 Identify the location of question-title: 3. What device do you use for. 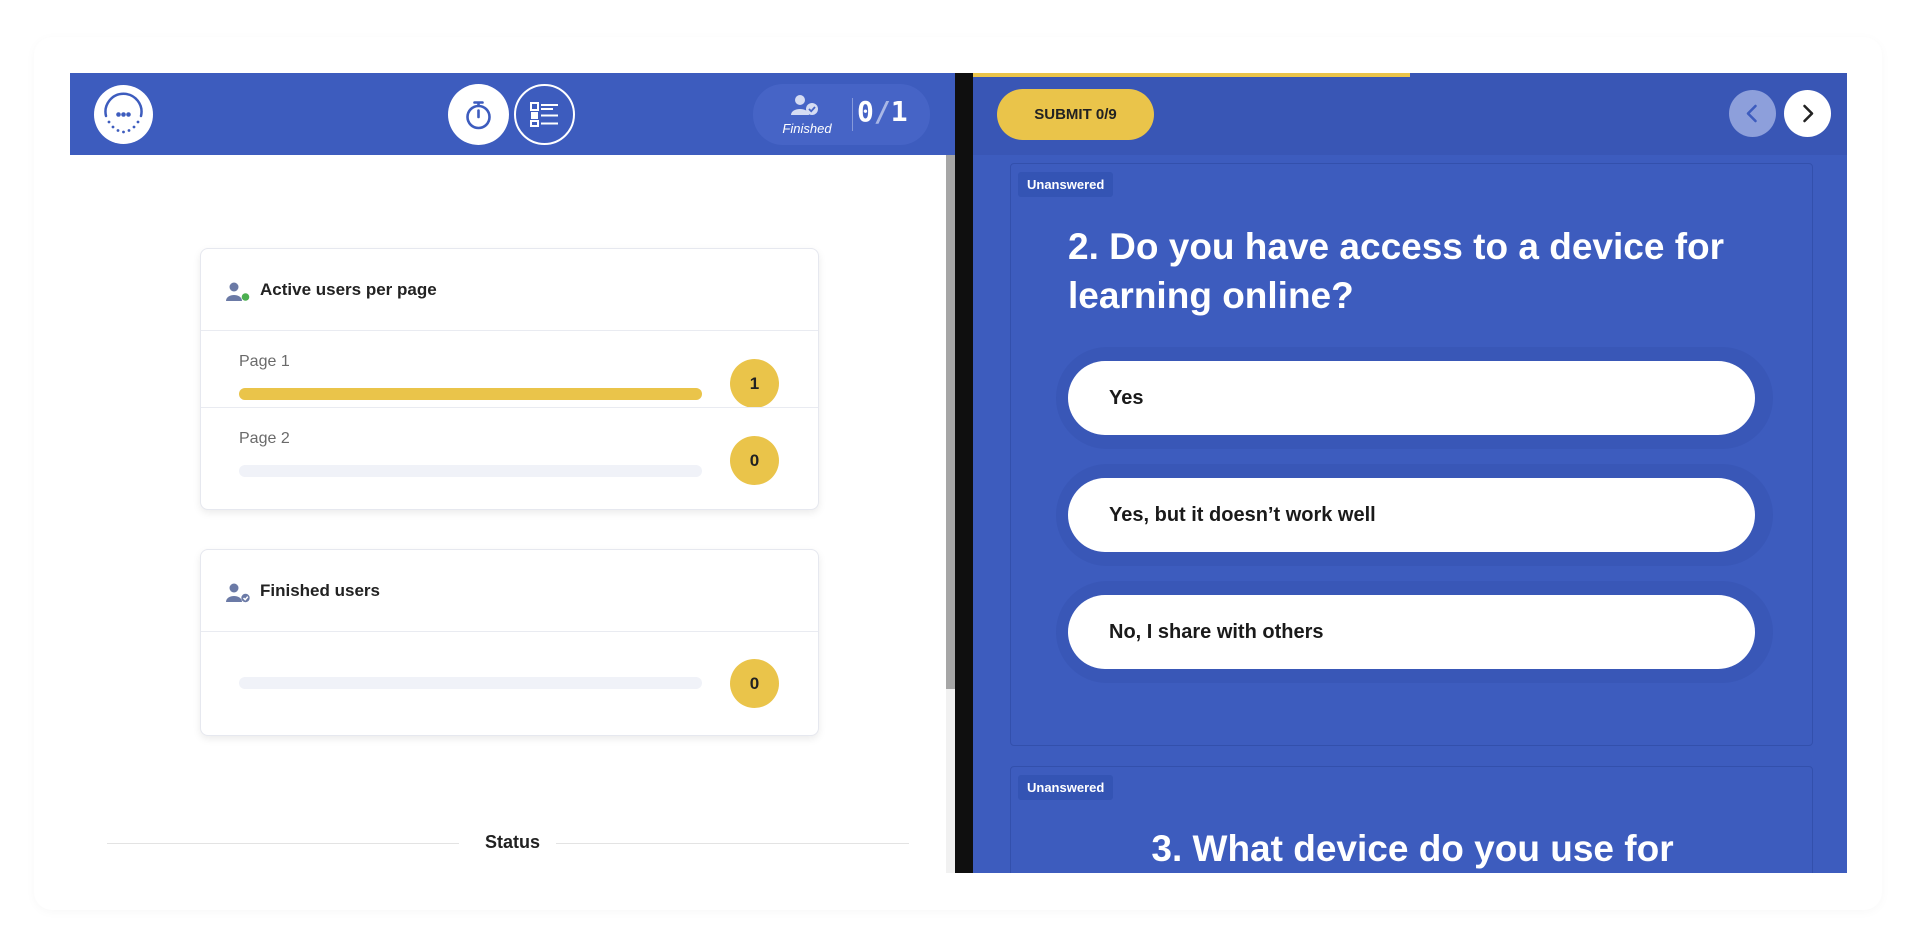
(1412, 848).